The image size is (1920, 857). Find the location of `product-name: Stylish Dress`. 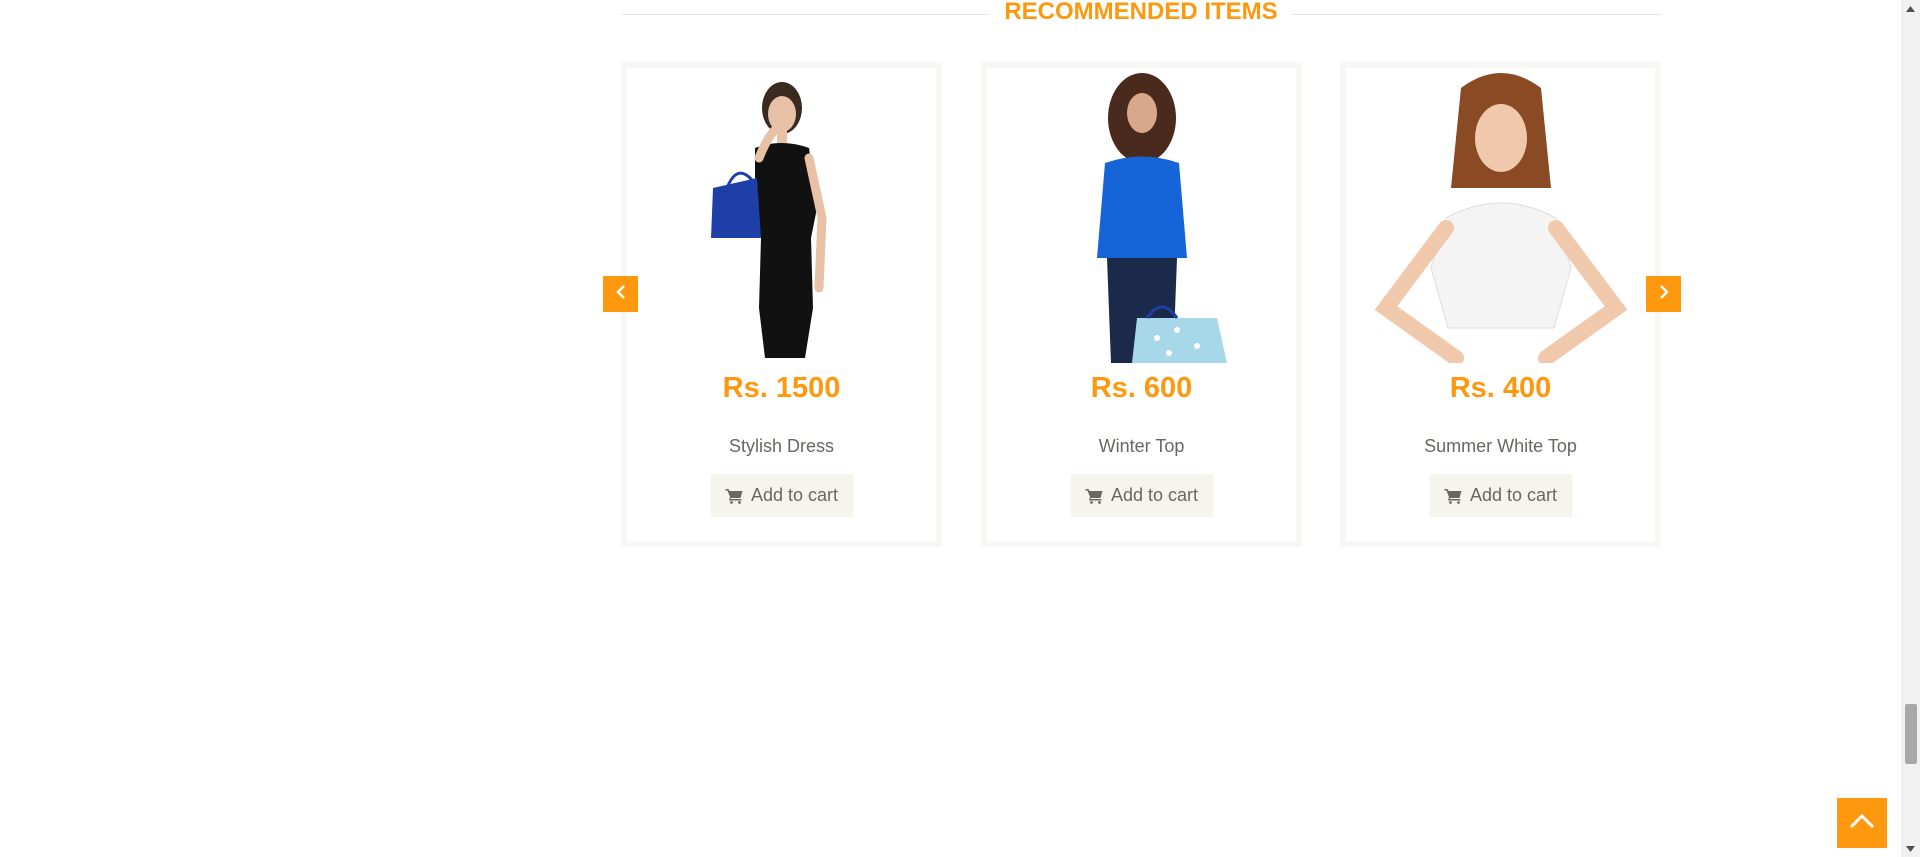

product-name: Stylish Dress is located at coordinates (781, 446).